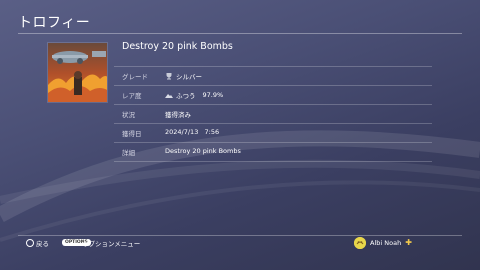 Image resolution: width=480 pixels, height=270 pixels. I want to click on trophy-artwork-icon, so click(77, 72).